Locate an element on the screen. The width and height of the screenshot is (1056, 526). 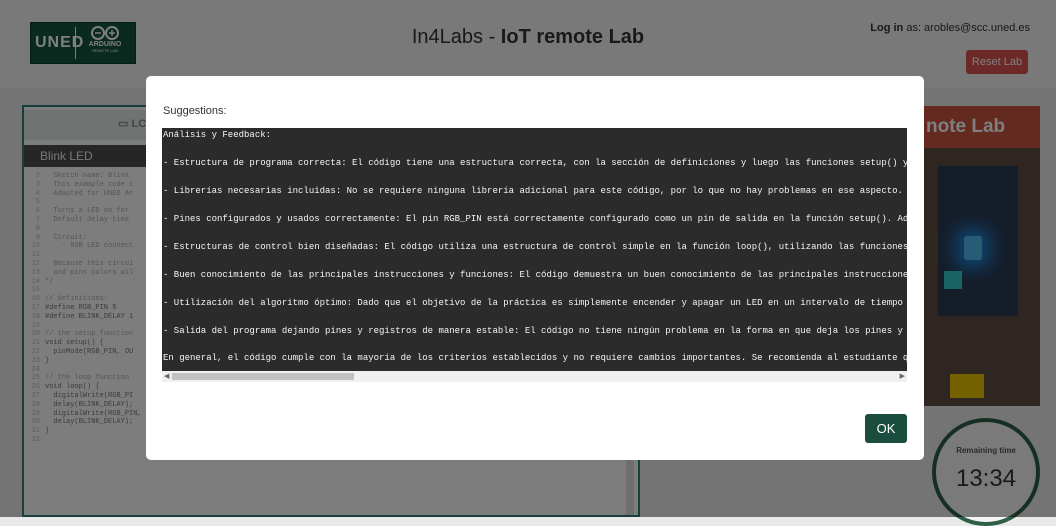
scroll-left-icon: ◀ is located at coordinates (166, 376).